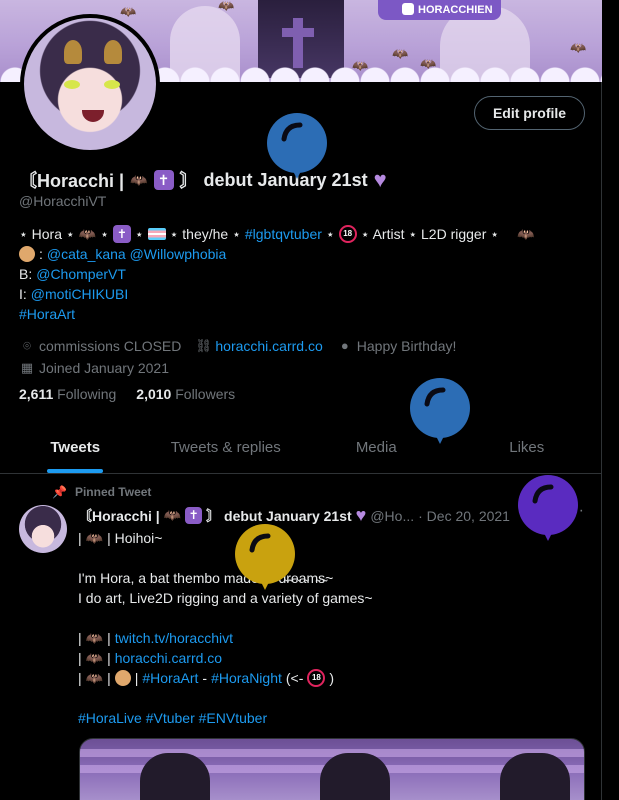 This screenshot has height=800, width=619. I want to click on author-name-text: 〘Horacchi |, so click(119, 515).